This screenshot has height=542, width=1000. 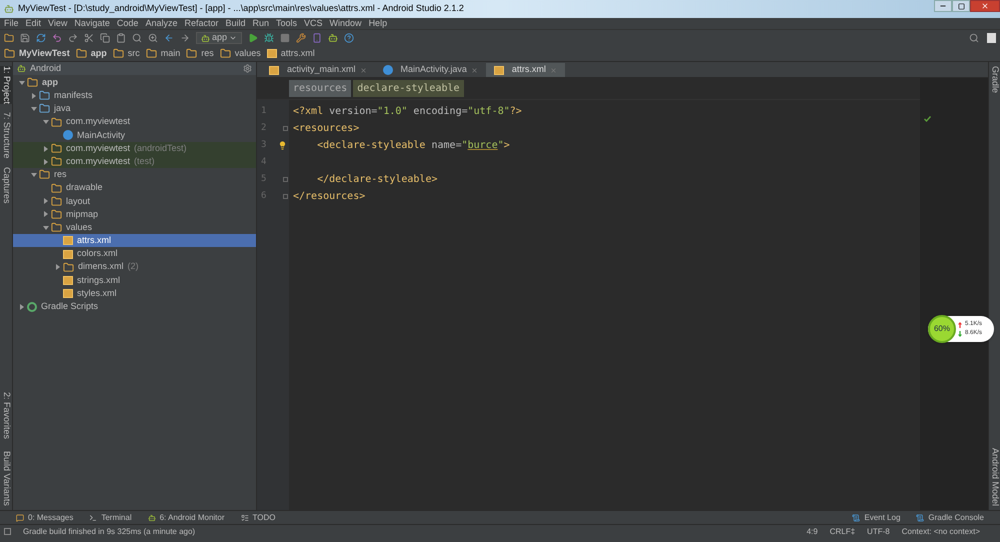 What do you see at coordinates (6, 478) in the screenshot?
I see `tool-window-tab: Build Variants` at bounding box center [6, 478].